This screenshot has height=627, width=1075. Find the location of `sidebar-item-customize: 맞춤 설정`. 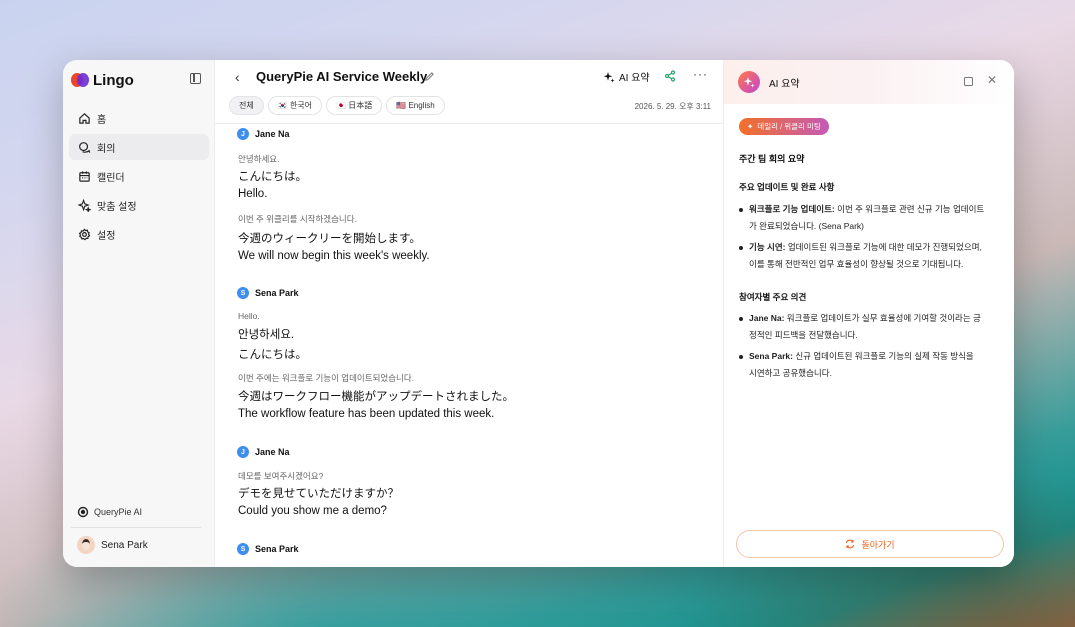

sidebar-item-customize: 맞춤 설정 is located at coordinates (139, 205).